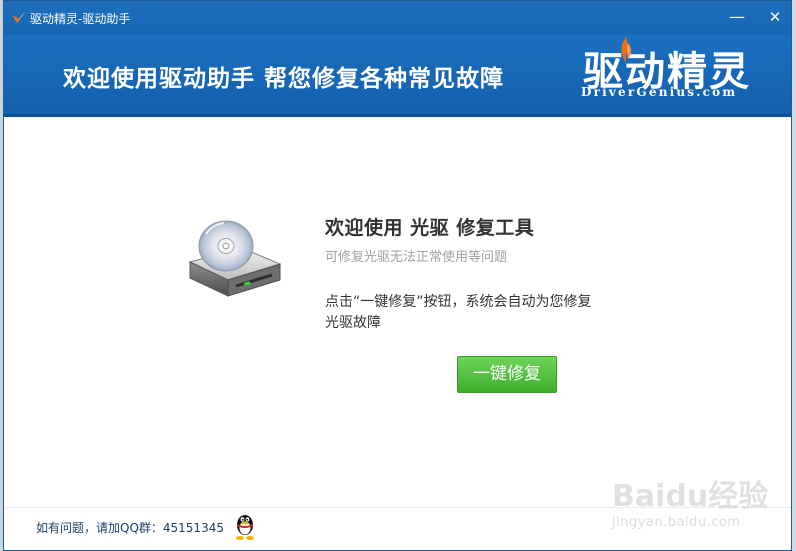  I want to click on qq-group-help-text: 如有问题，请加QQ群：45151345, so click(130, 528).